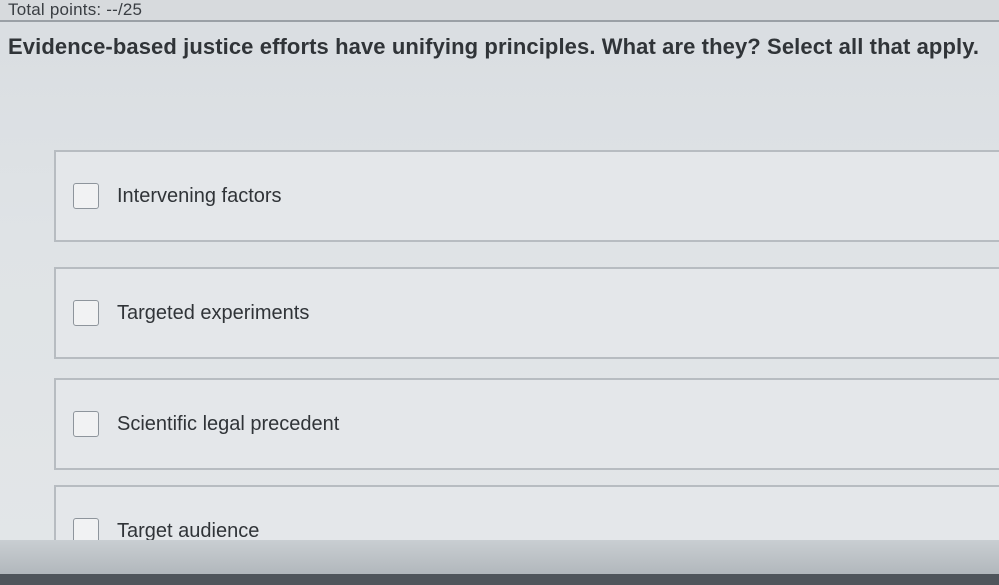 The height and width of the screenshot is (585, 999). What do you see at coordinates (499, 11) in the screenshot?
I see `header-bar: Total points: --/25` at bounding box center [499, 11].